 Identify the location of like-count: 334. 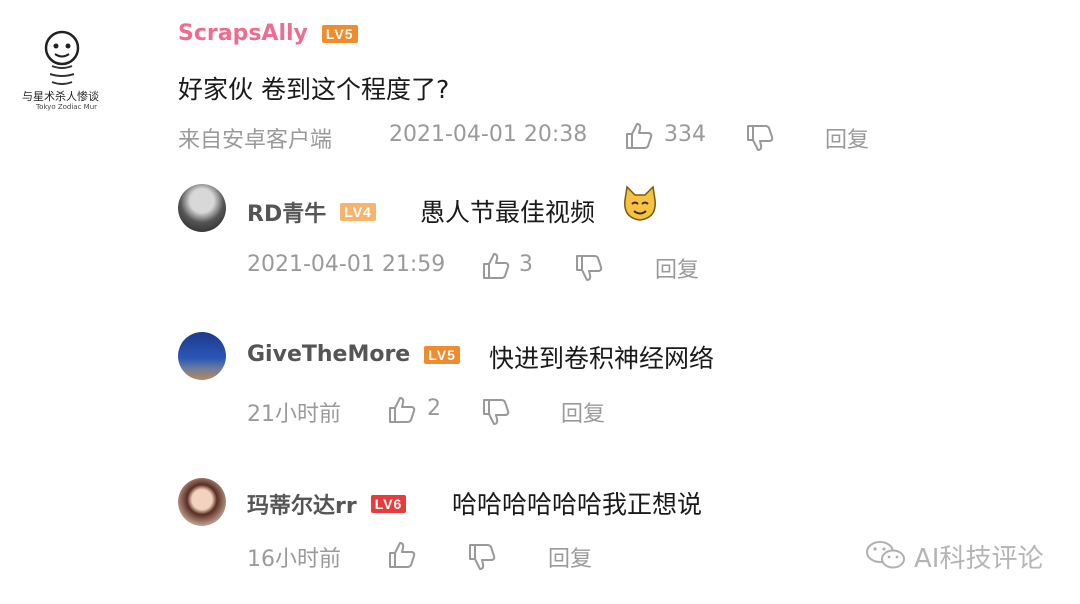
(685, 134).